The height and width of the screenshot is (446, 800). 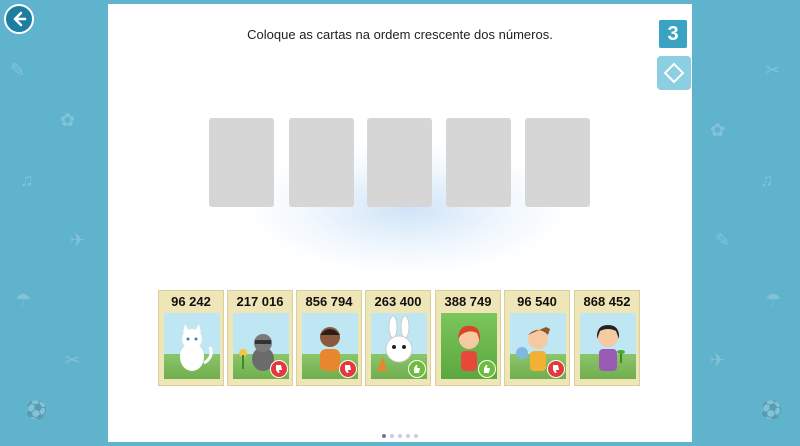 I want to click on card-number: 96 540, so click(x=537, y=301).